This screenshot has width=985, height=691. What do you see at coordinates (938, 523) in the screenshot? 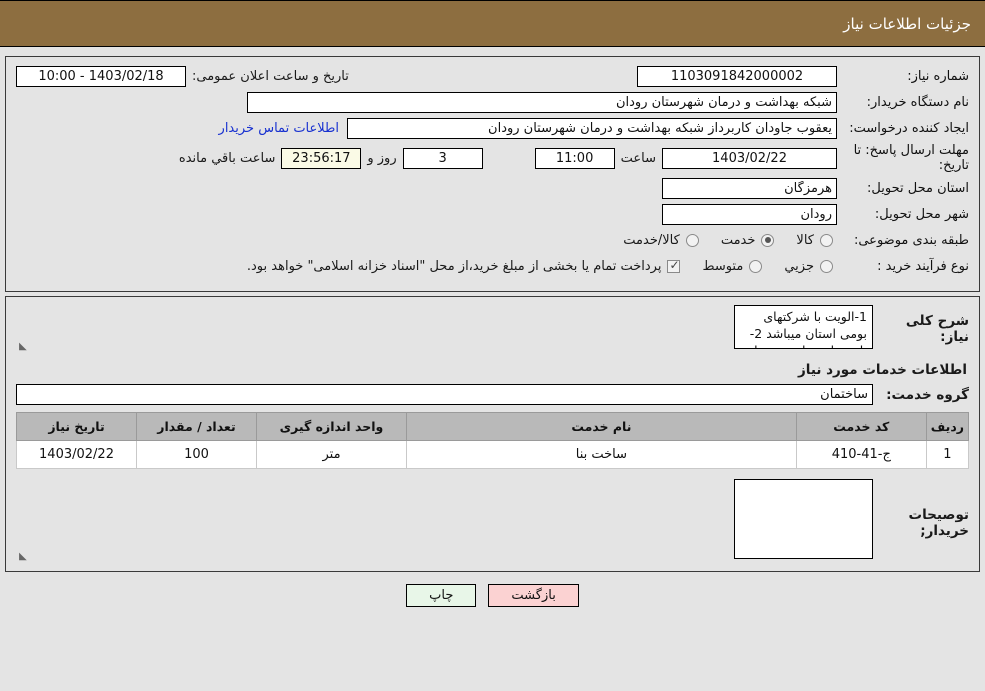
I see `buyer-notes-label: توصیحات خریدار;` at bounding box center [938, 523].